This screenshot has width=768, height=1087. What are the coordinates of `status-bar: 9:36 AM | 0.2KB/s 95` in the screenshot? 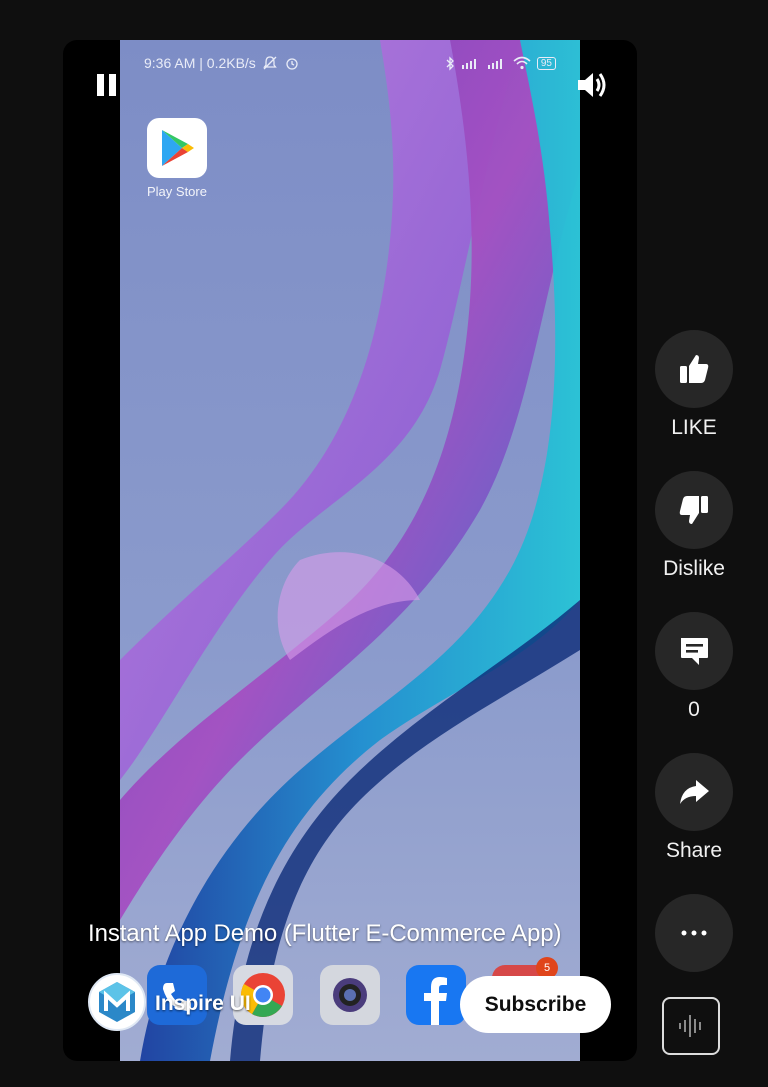 It's located at (350, 63).